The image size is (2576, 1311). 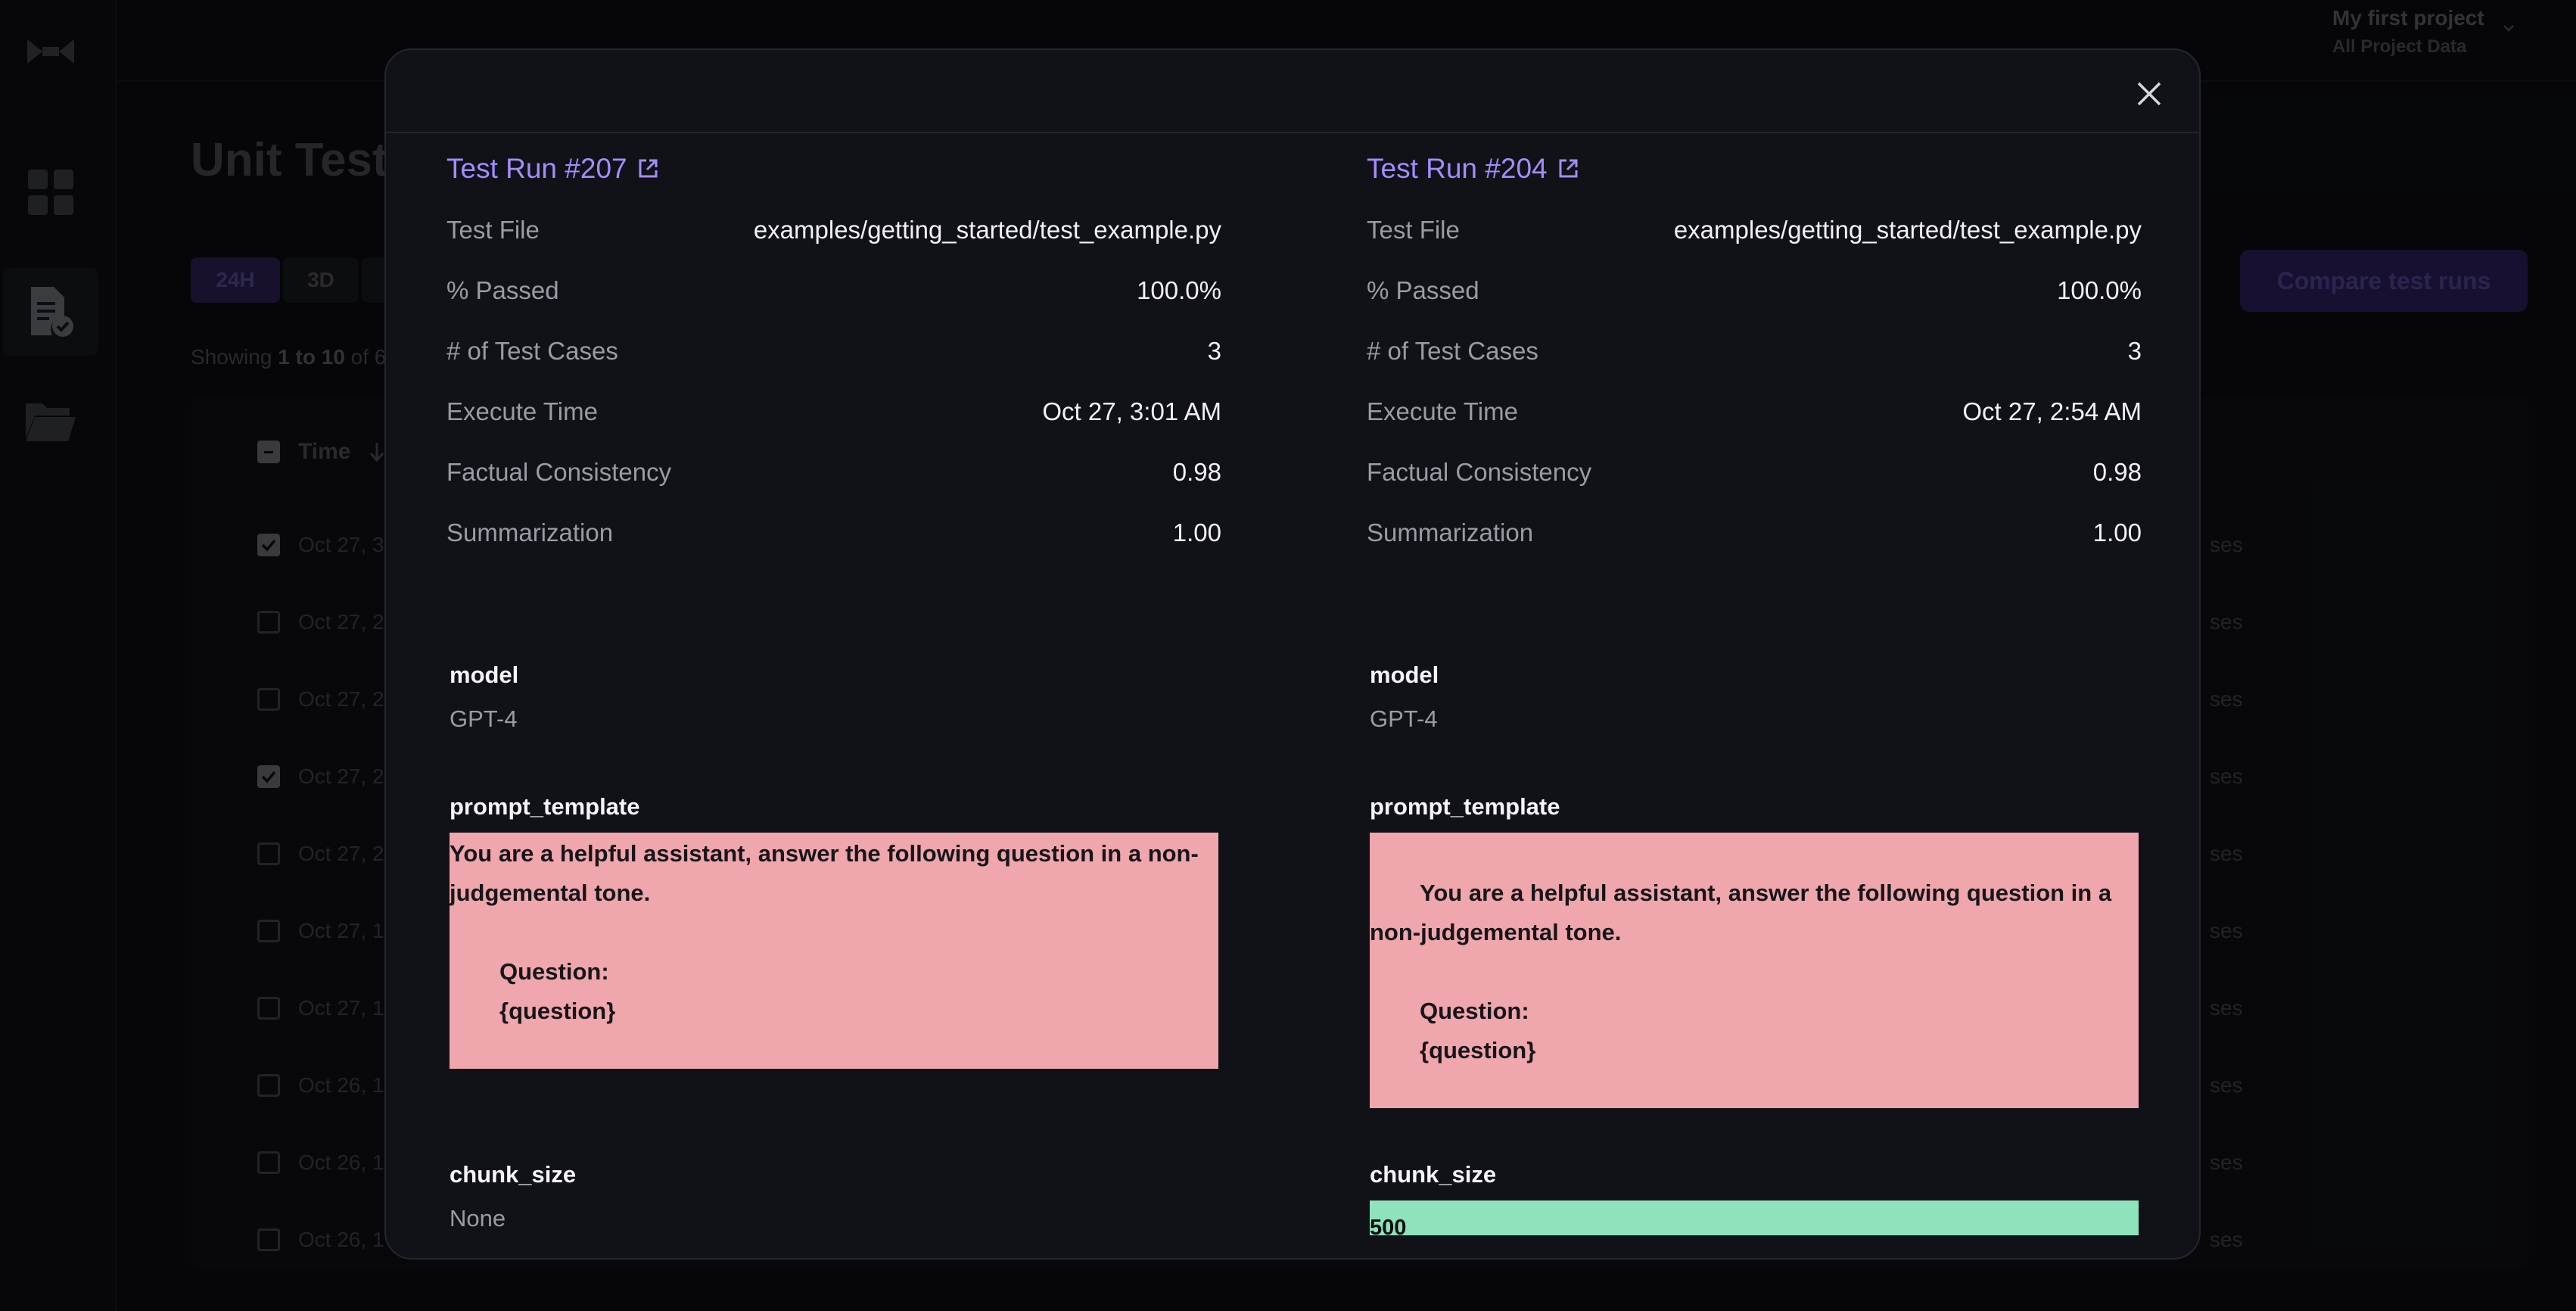 What do you see at coordinates (2149, 94) in the screenshot?
I see `close-icon` at bounding box center [2149, 94].